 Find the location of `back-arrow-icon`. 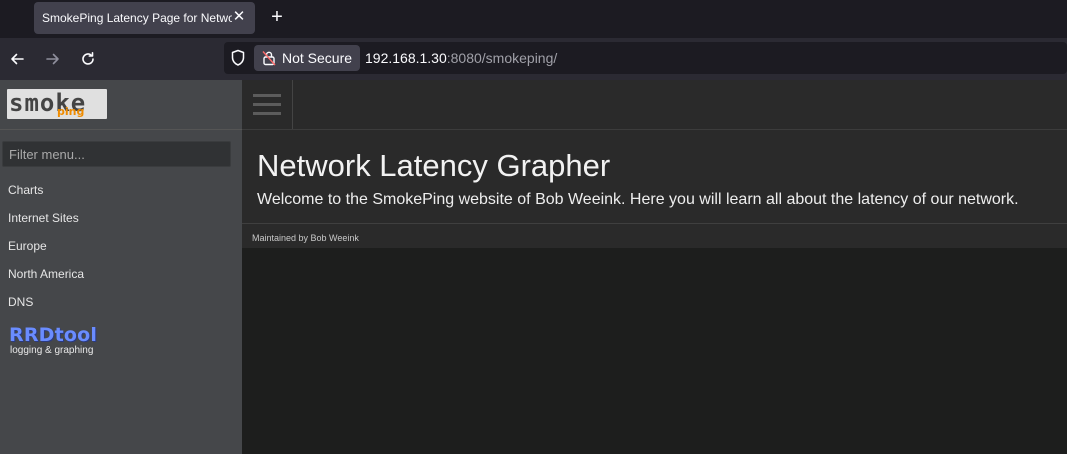

back-arrow-icon is located at coordinates (17, 59).